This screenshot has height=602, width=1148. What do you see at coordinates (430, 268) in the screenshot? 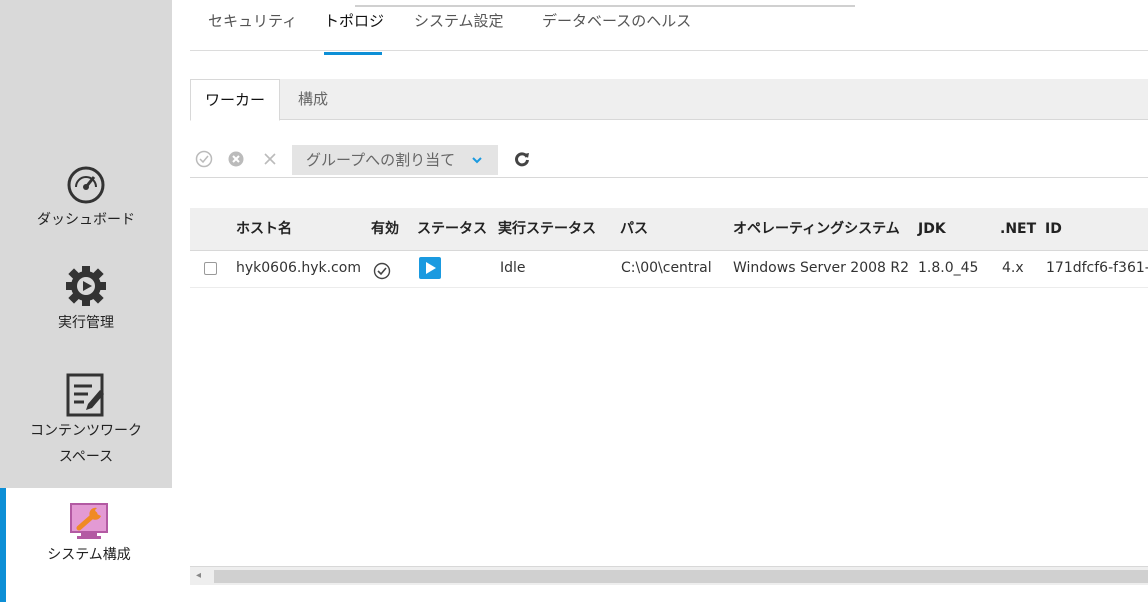
I see `play-icon` at bounding box center [430, 268].